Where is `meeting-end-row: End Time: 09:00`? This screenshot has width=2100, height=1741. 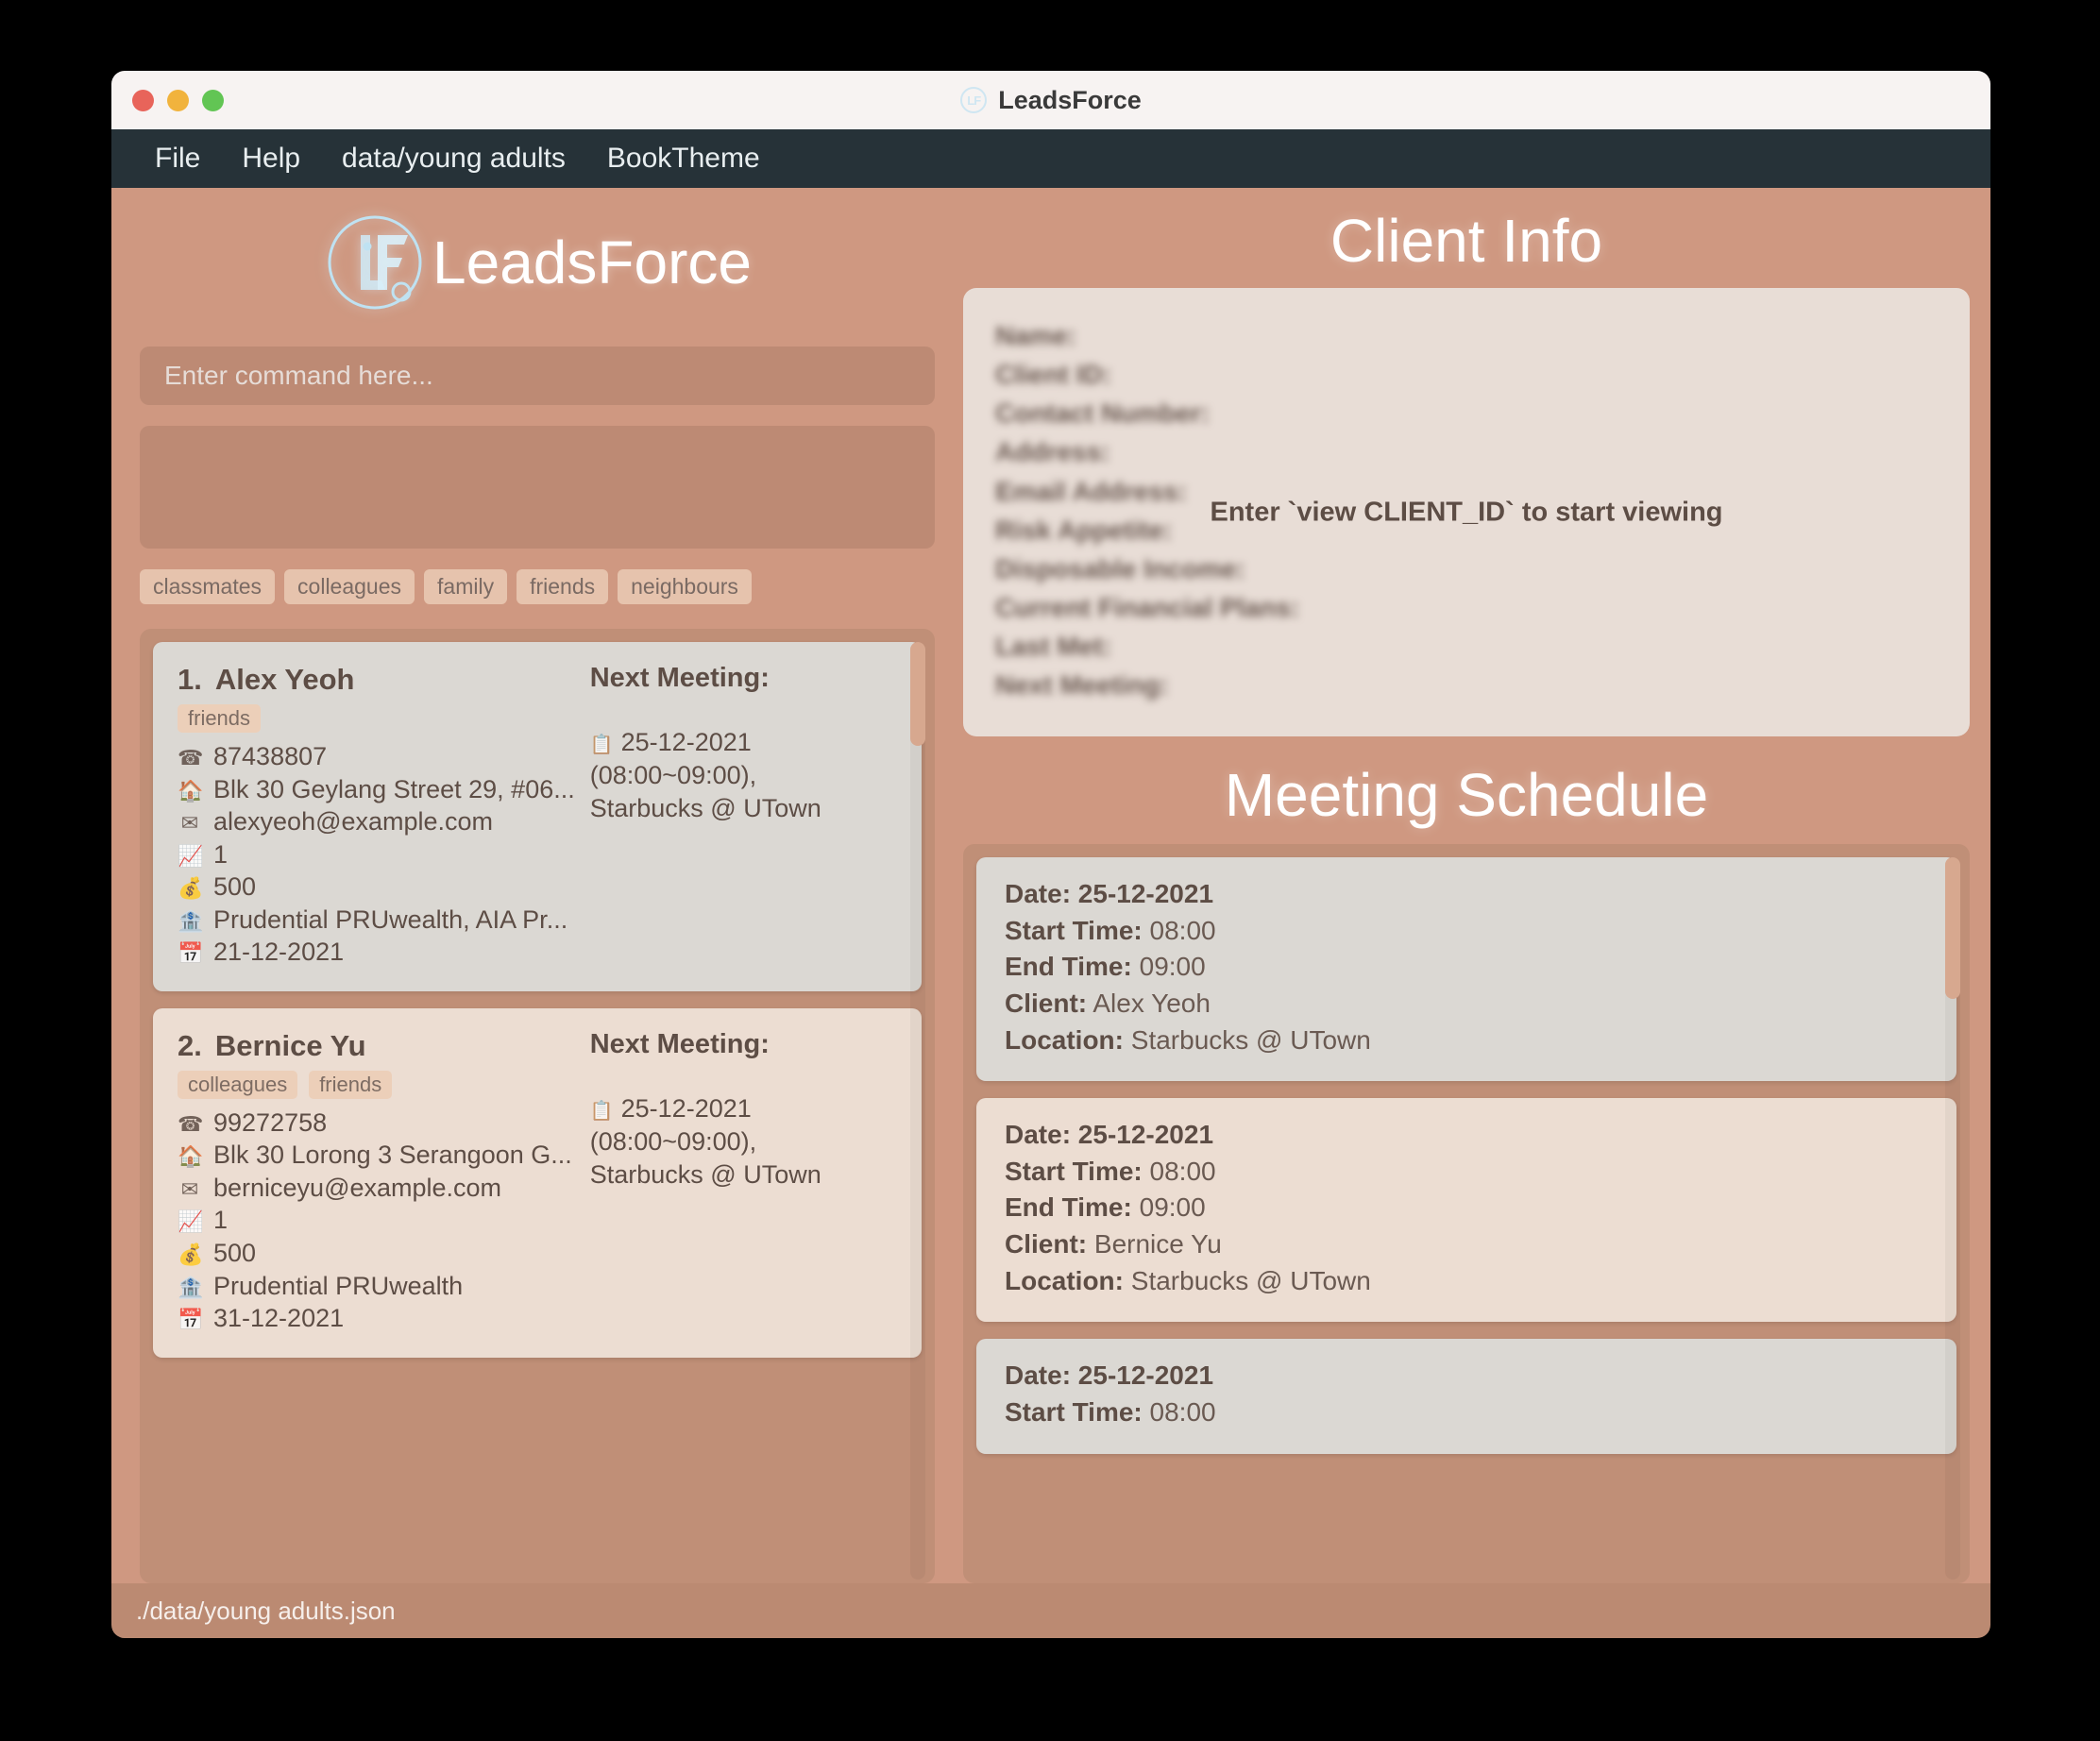
meeting-end-row: End Time: 09:00 is located at coordinates (1466, 1208).